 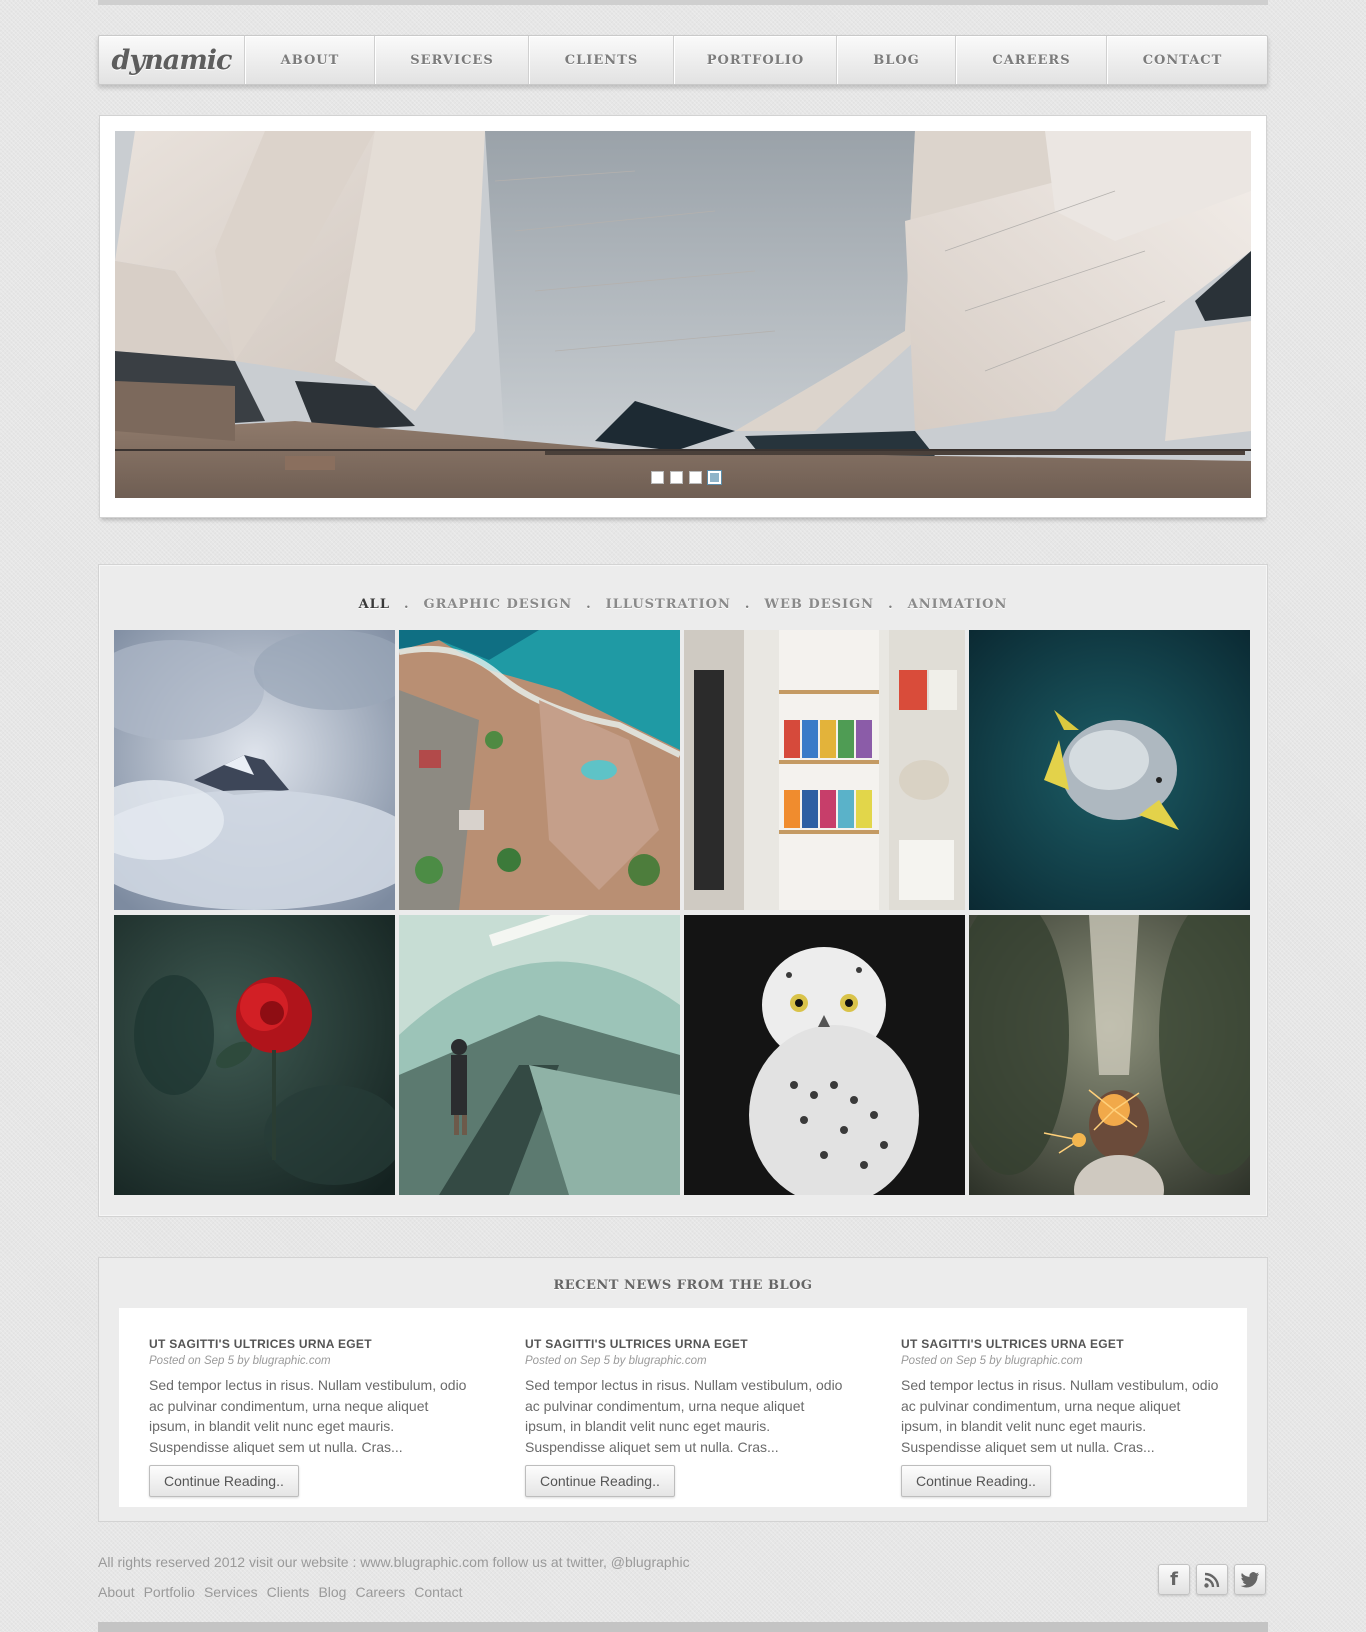 I want to click on nav-item-blog: BLOG, so click(x=896, y=60).